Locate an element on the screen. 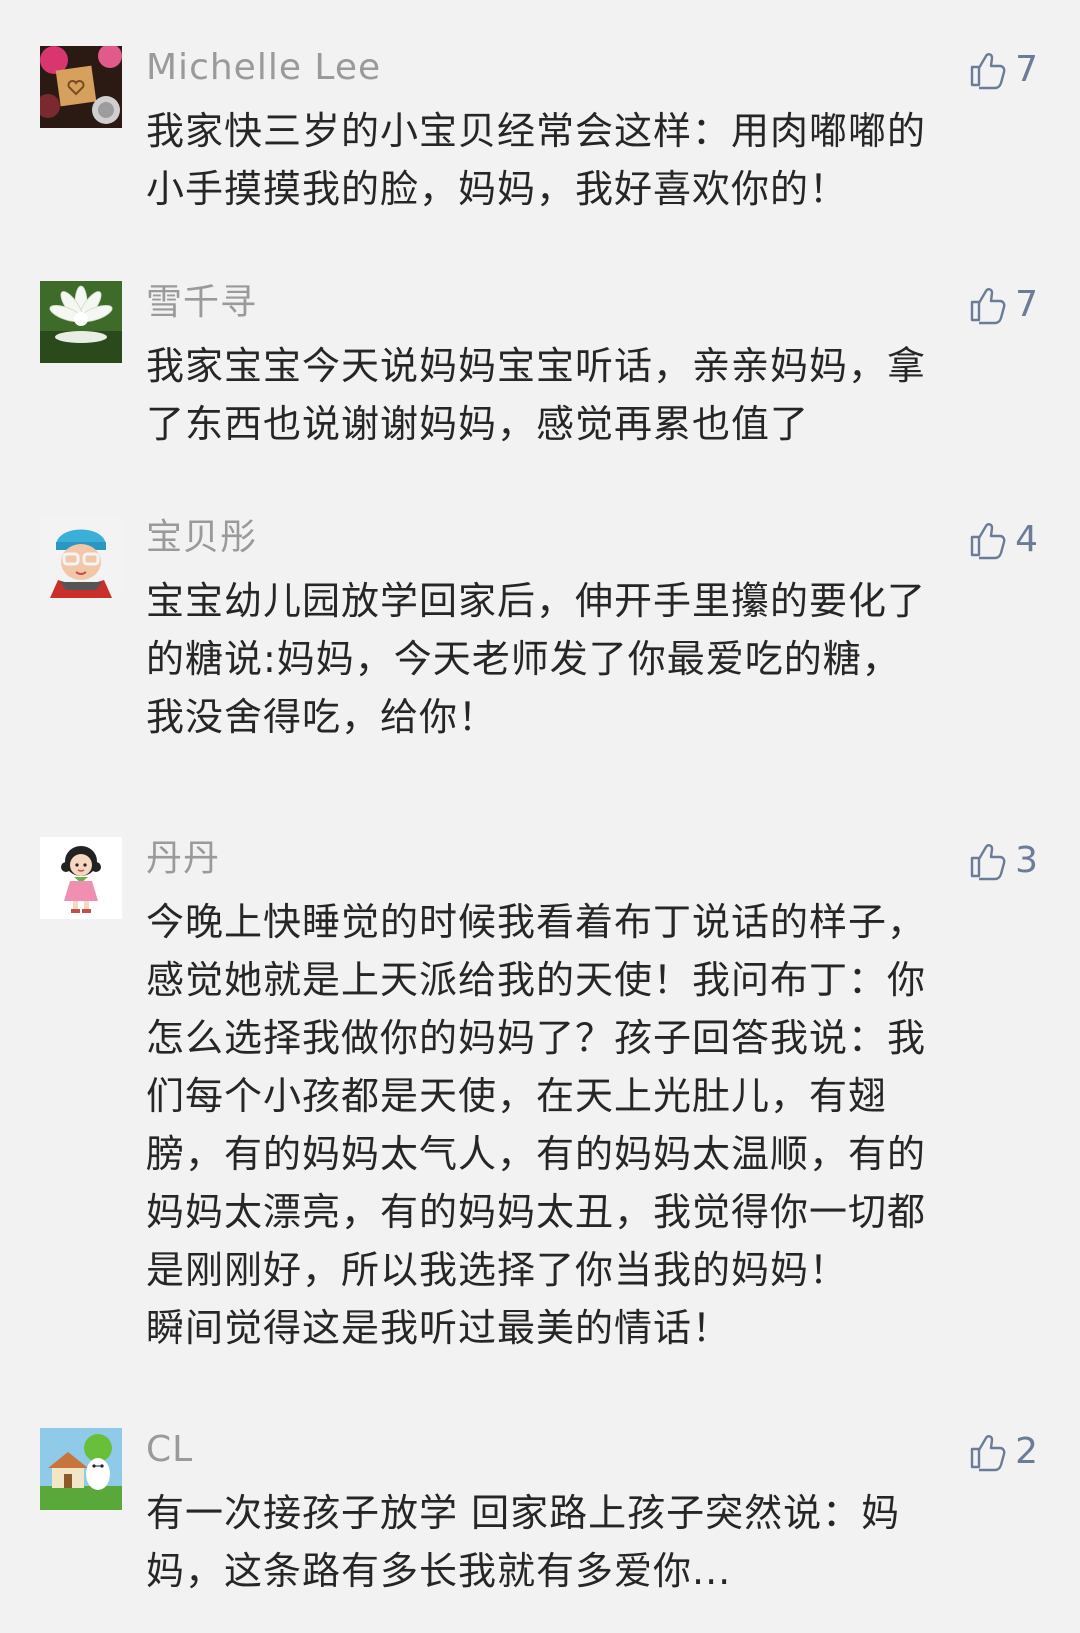 The width and height of the screenshot is (1080, 1633). comment-line: 我家宝宝今天说妈妈宝宝听话，亲亲妈妈，拿 is located at coordinates (536, 366).